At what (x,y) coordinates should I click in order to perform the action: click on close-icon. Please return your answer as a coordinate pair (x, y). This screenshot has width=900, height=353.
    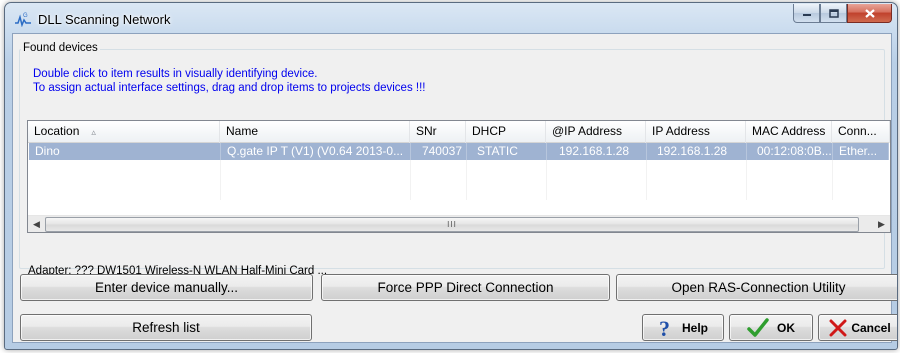
    Looking at the image, I should click on (869, 13).